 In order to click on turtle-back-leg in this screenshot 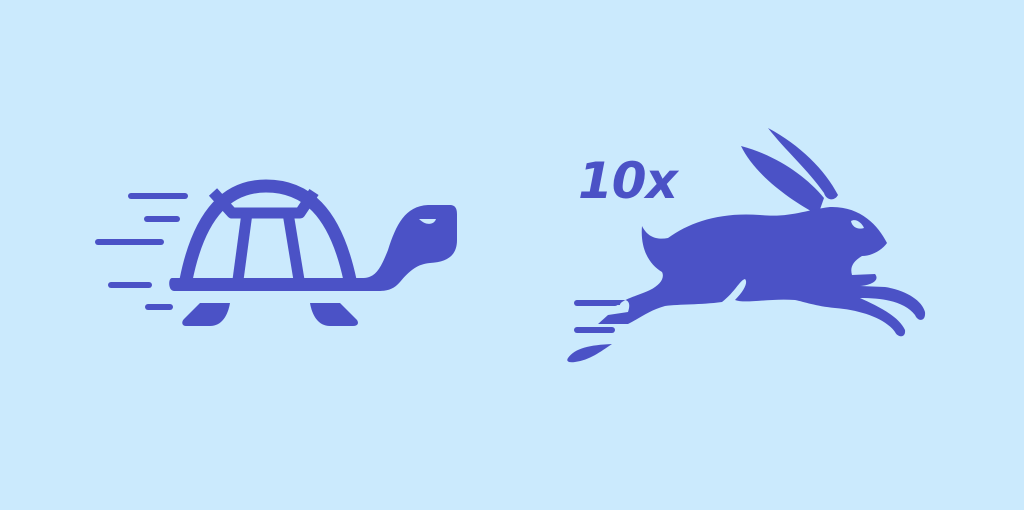, I will do `click(334, 314)`.